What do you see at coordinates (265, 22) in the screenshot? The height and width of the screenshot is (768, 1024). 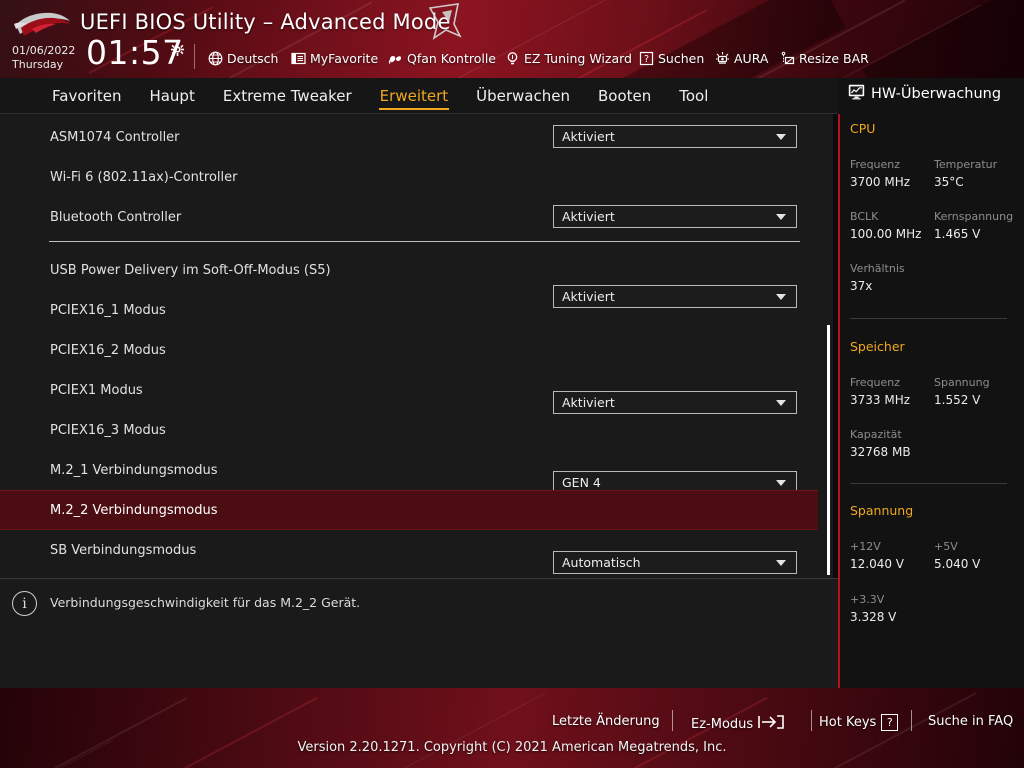 I see `page-title: UEFI BIOS Utility – Advanced Mode` at bounding box center [265, 22].